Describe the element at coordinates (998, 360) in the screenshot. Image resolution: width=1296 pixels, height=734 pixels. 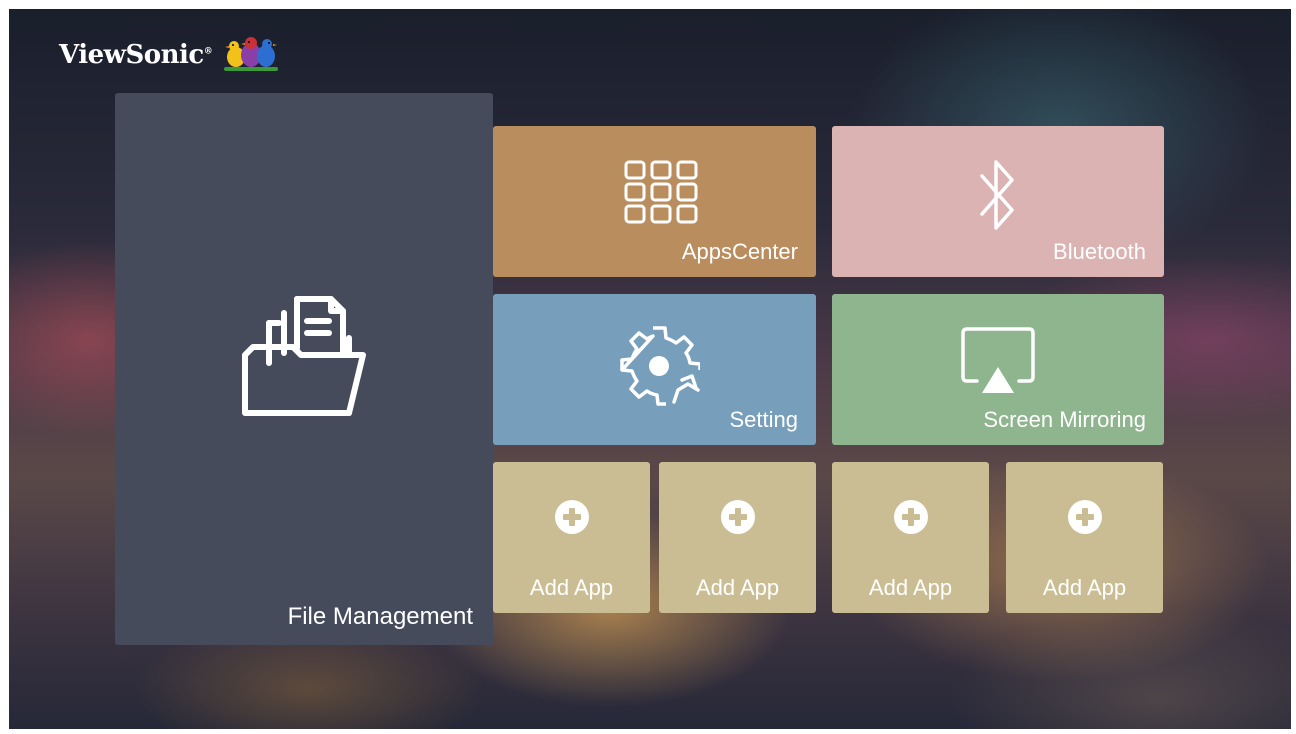
I see `screen-mirroring-icon` at that location.